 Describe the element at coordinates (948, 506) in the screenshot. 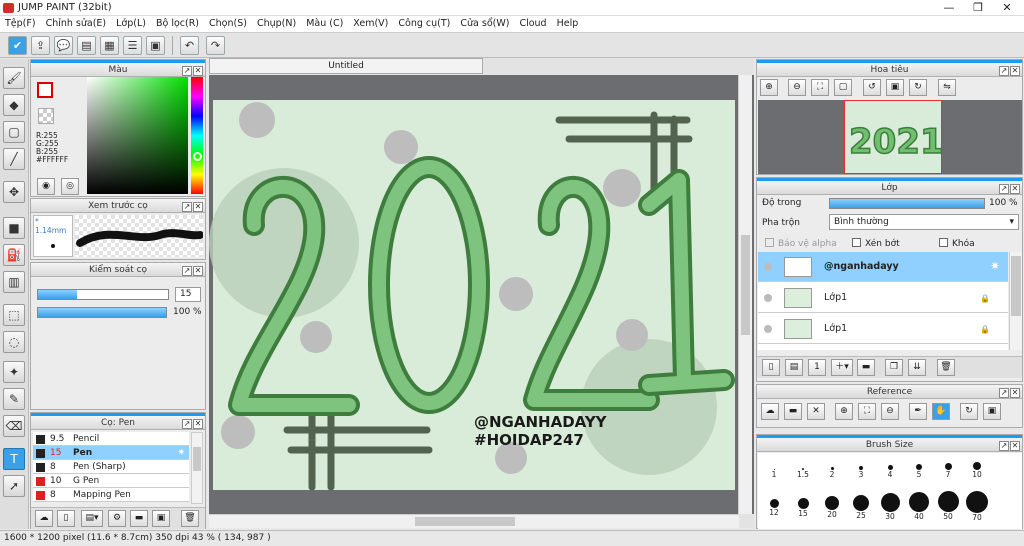

I see `brush-size-option: 50` at that location.